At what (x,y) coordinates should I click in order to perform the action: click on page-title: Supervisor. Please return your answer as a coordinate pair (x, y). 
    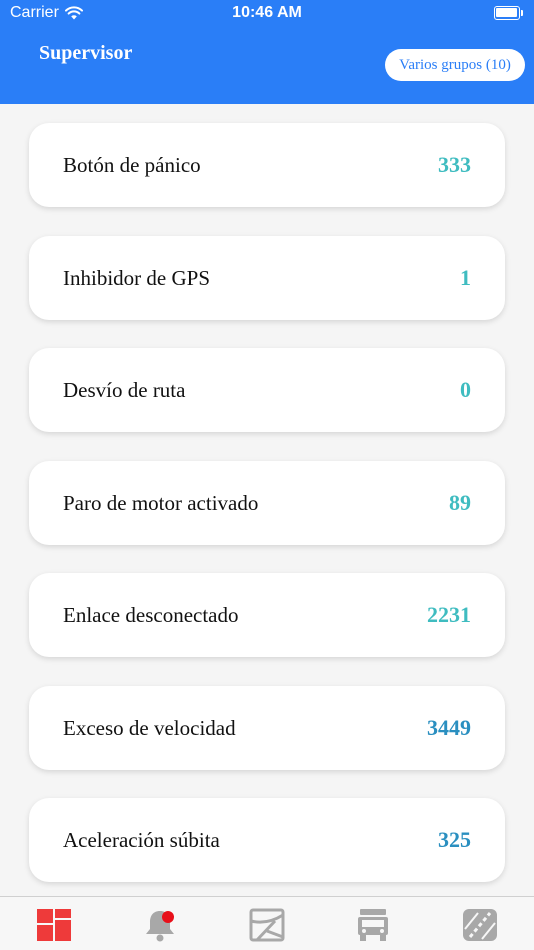
    Looking at the image, I should click on (86, 53).